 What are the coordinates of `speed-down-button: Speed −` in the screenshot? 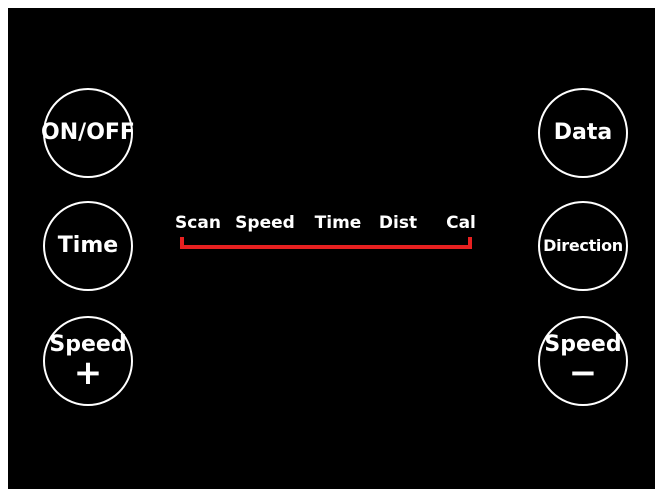 It's located at (583, 361).